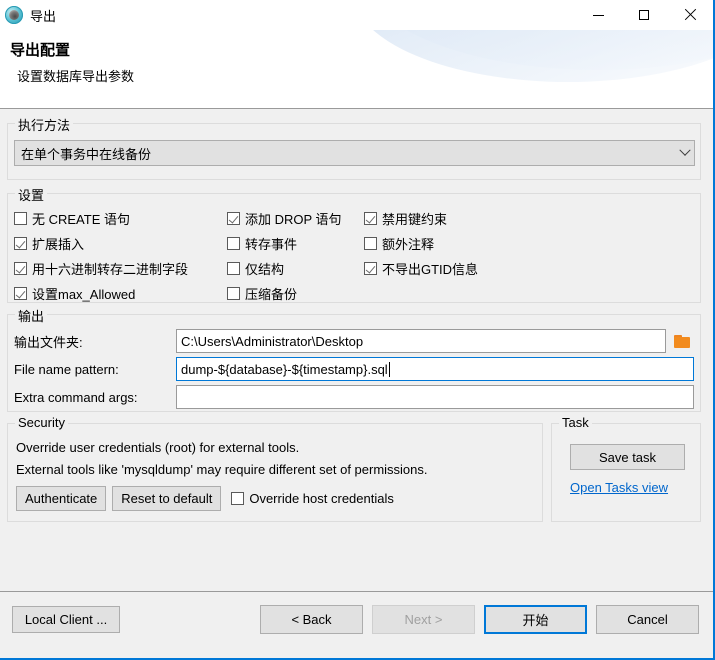 The image size is (715, 660). What do you see at coordinates (76, 76) in the screenshot?
I see `page-subtitle: 设置数据库导出参数` at bounding box center [76, 76].